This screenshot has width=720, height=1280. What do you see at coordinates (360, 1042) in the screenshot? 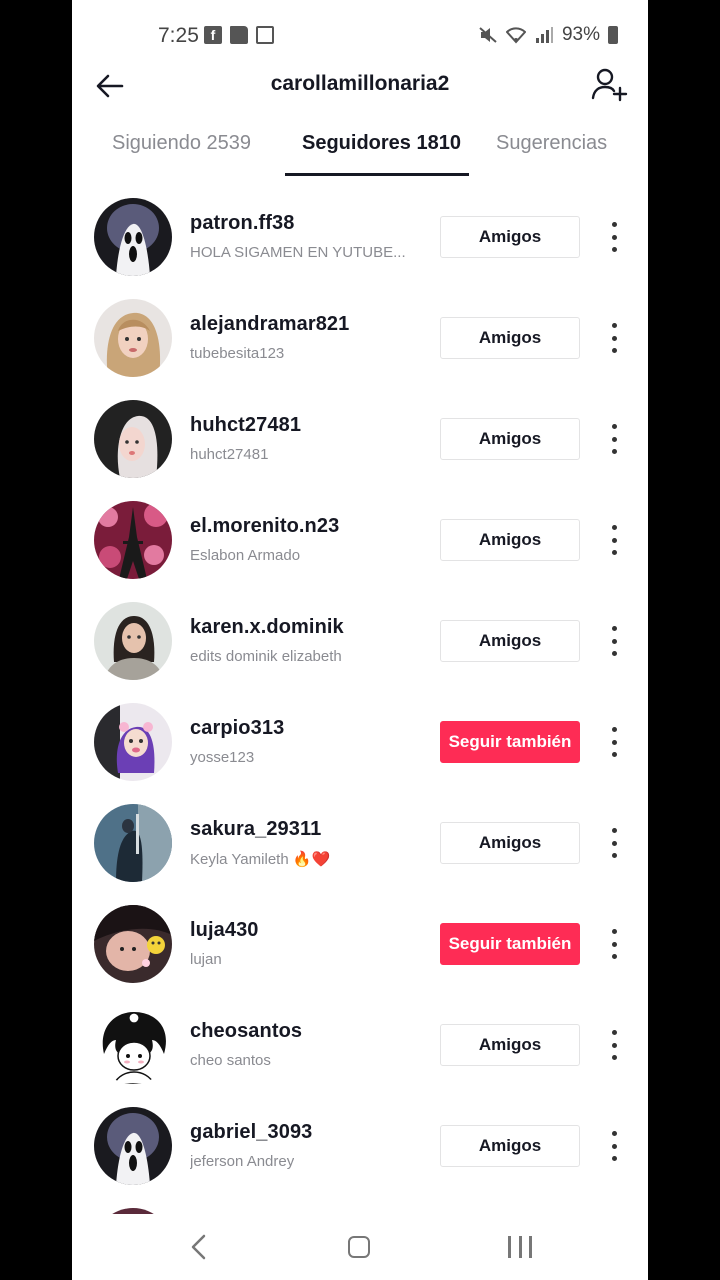
I see `list-item: cheosantos cheo santos Amigos` at bounding box center [360, 1042].